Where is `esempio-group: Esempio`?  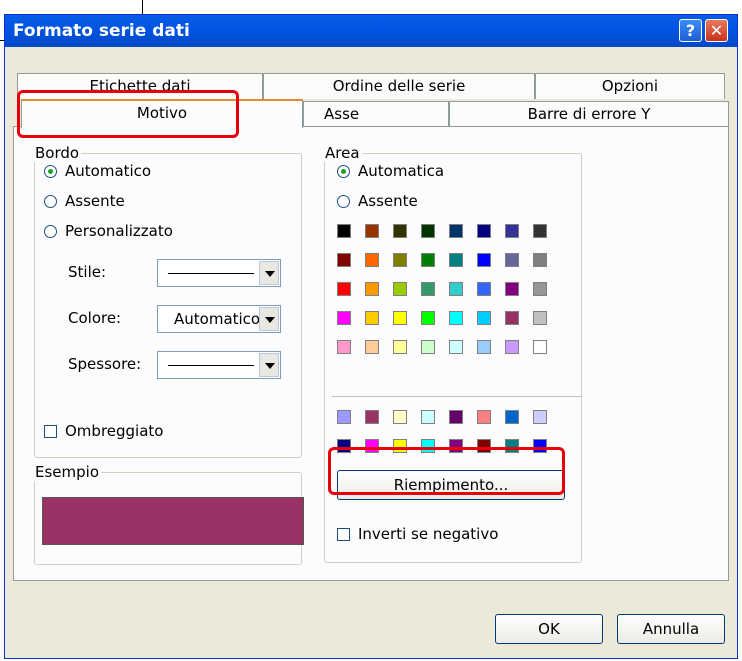
esempio-group: Esempio is located at coordinates (168, 514).